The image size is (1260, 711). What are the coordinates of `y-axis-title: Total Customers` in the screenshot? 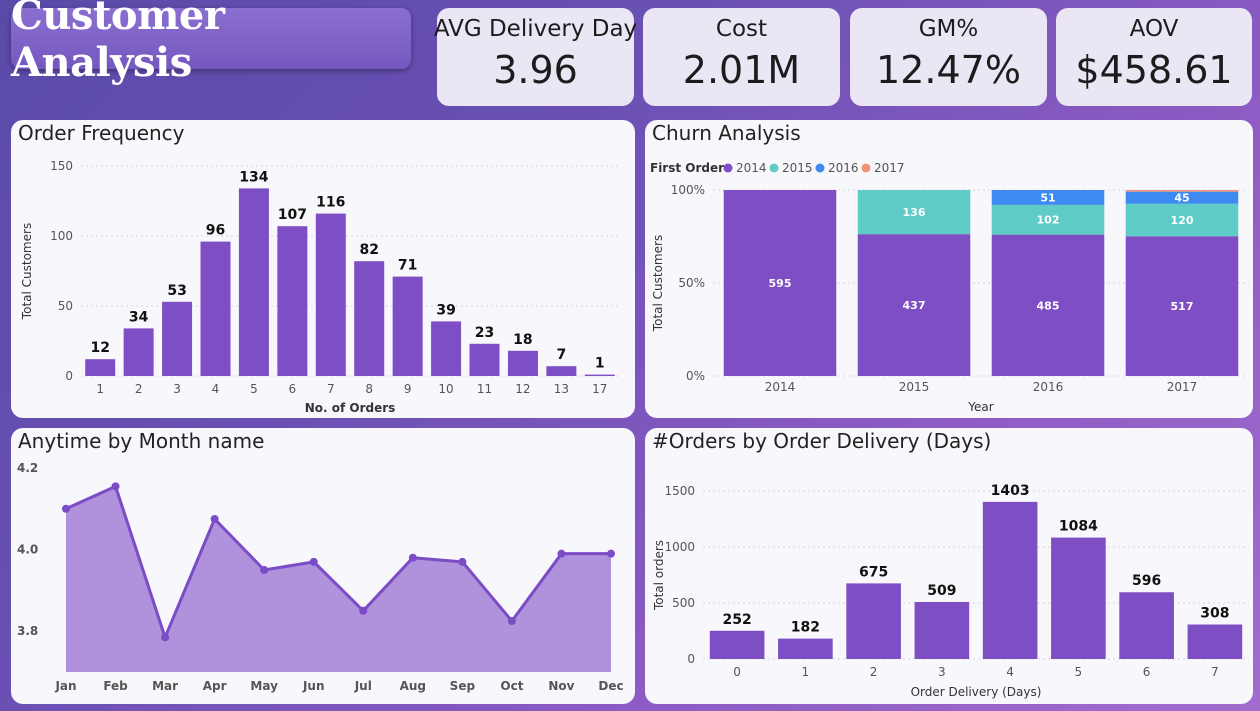 It's located at (658, 283).